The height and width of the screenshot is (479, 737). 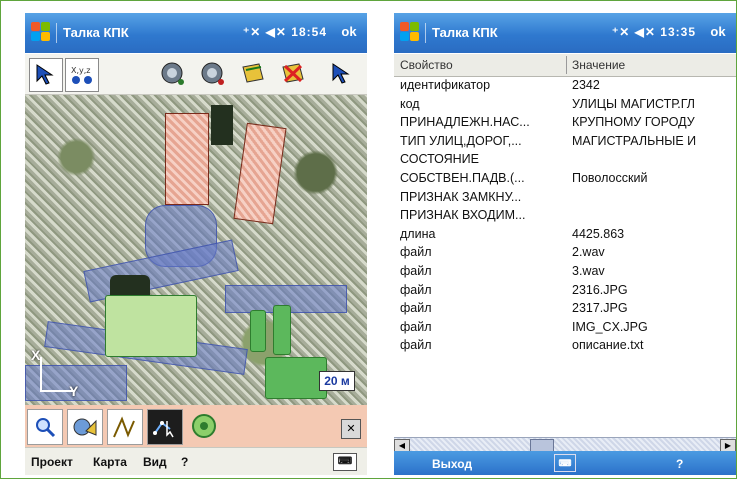 I want to click on edit-nodes-icon, so click(x=165, y=427).